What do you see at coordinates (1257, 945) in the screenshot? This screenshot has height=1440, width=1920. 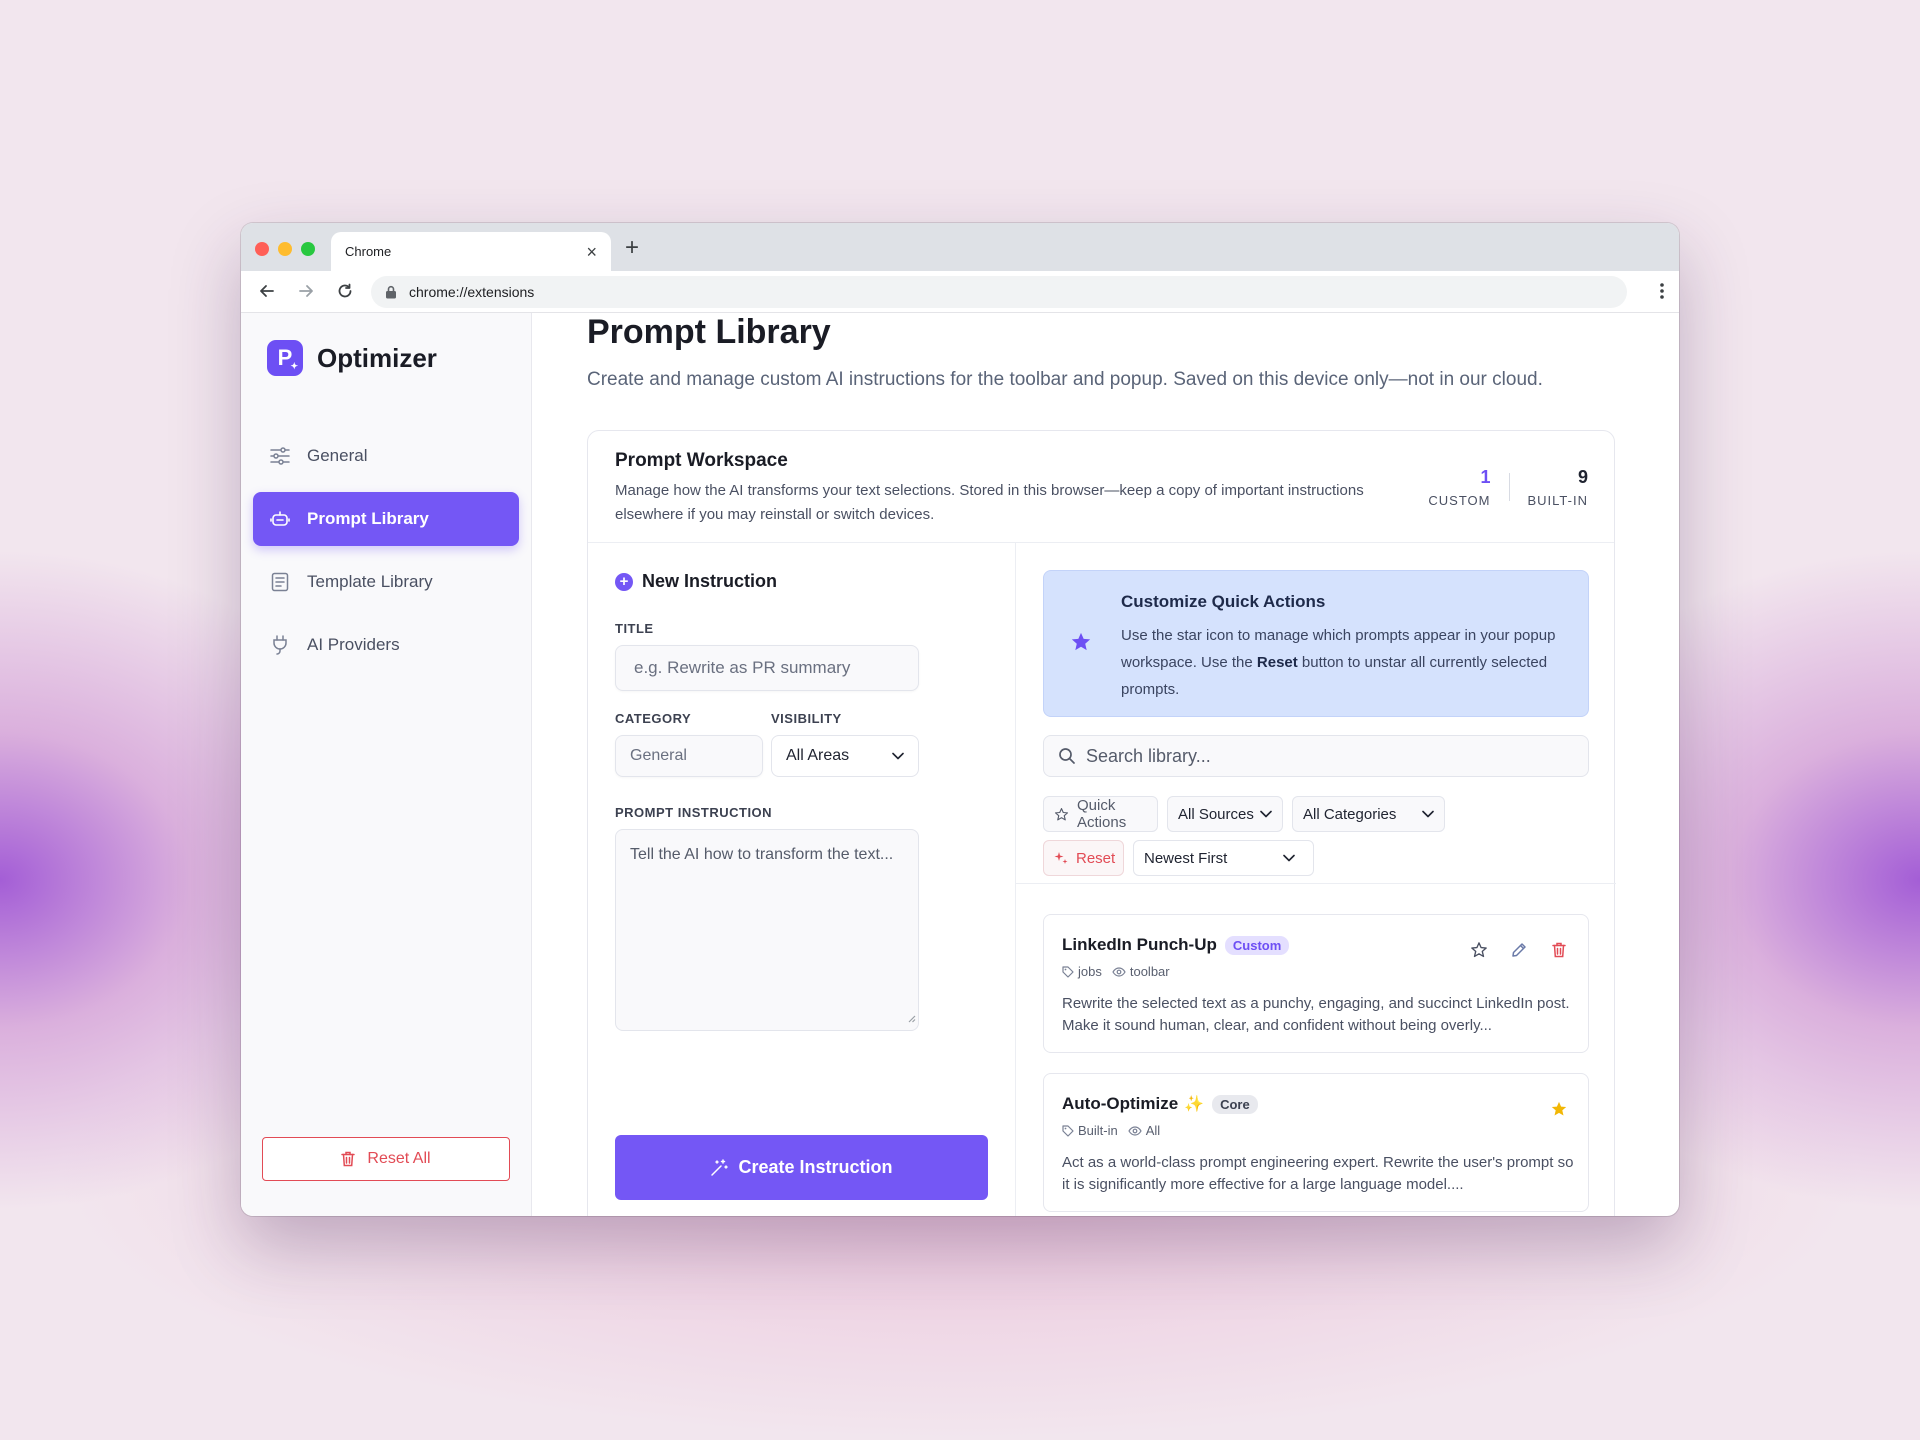 I see `custom-badge: Custom` at bounding box center [1257, 945].